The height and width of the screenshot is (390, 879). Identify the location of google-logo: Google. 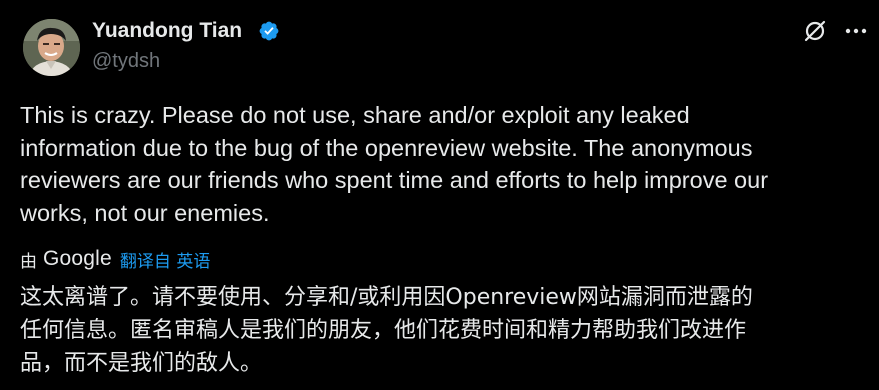
(77, 258).